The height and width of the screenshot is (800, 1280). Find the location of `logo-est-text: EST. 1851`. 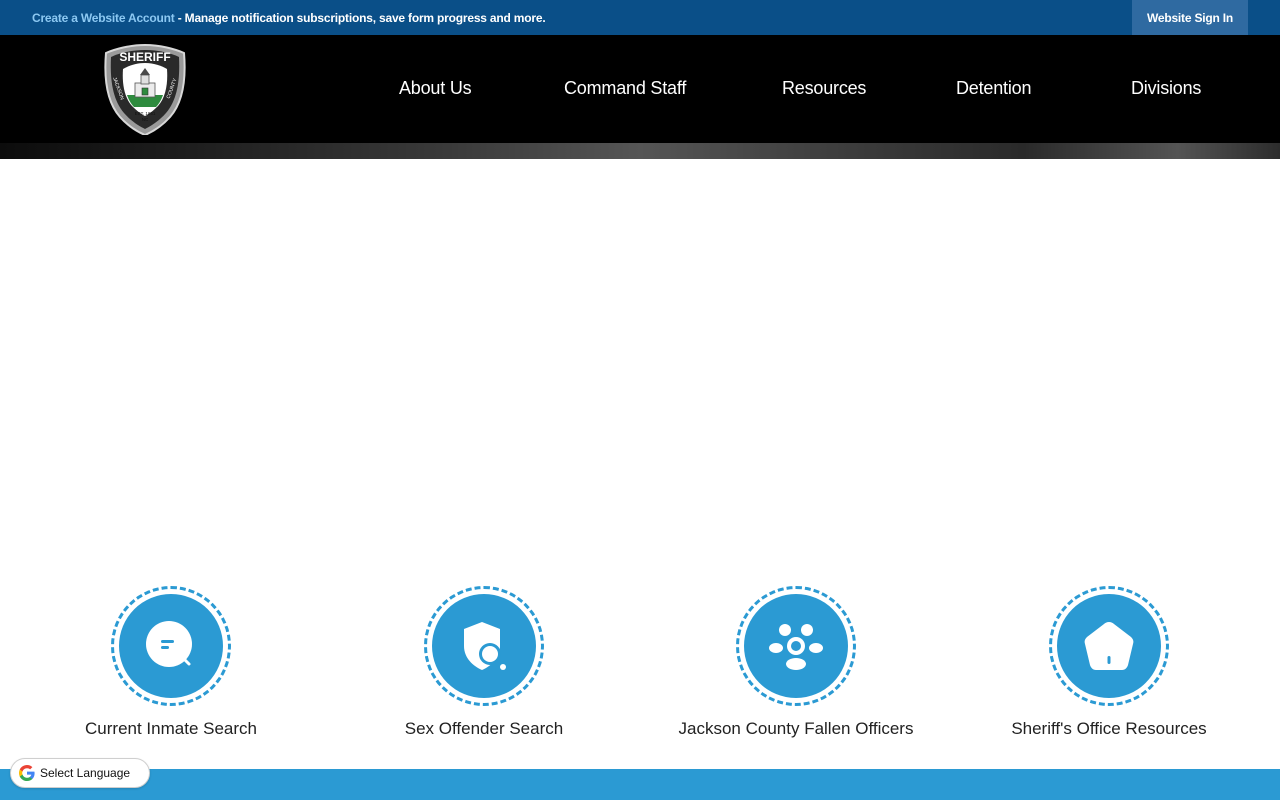

logo-est-text: EST. 1851 is located at coordinates (145, 113).